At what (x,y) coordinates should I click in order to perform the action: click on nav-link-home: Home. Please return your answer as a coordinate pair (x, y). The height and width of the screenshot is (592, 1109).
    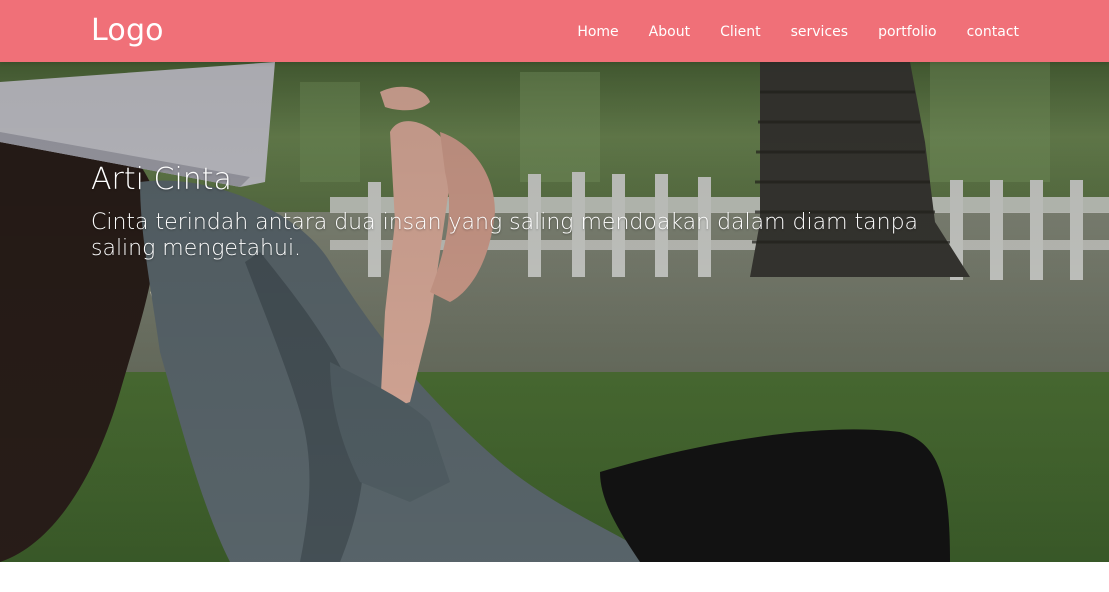
    Looking at the image, I should click on (597, 32).